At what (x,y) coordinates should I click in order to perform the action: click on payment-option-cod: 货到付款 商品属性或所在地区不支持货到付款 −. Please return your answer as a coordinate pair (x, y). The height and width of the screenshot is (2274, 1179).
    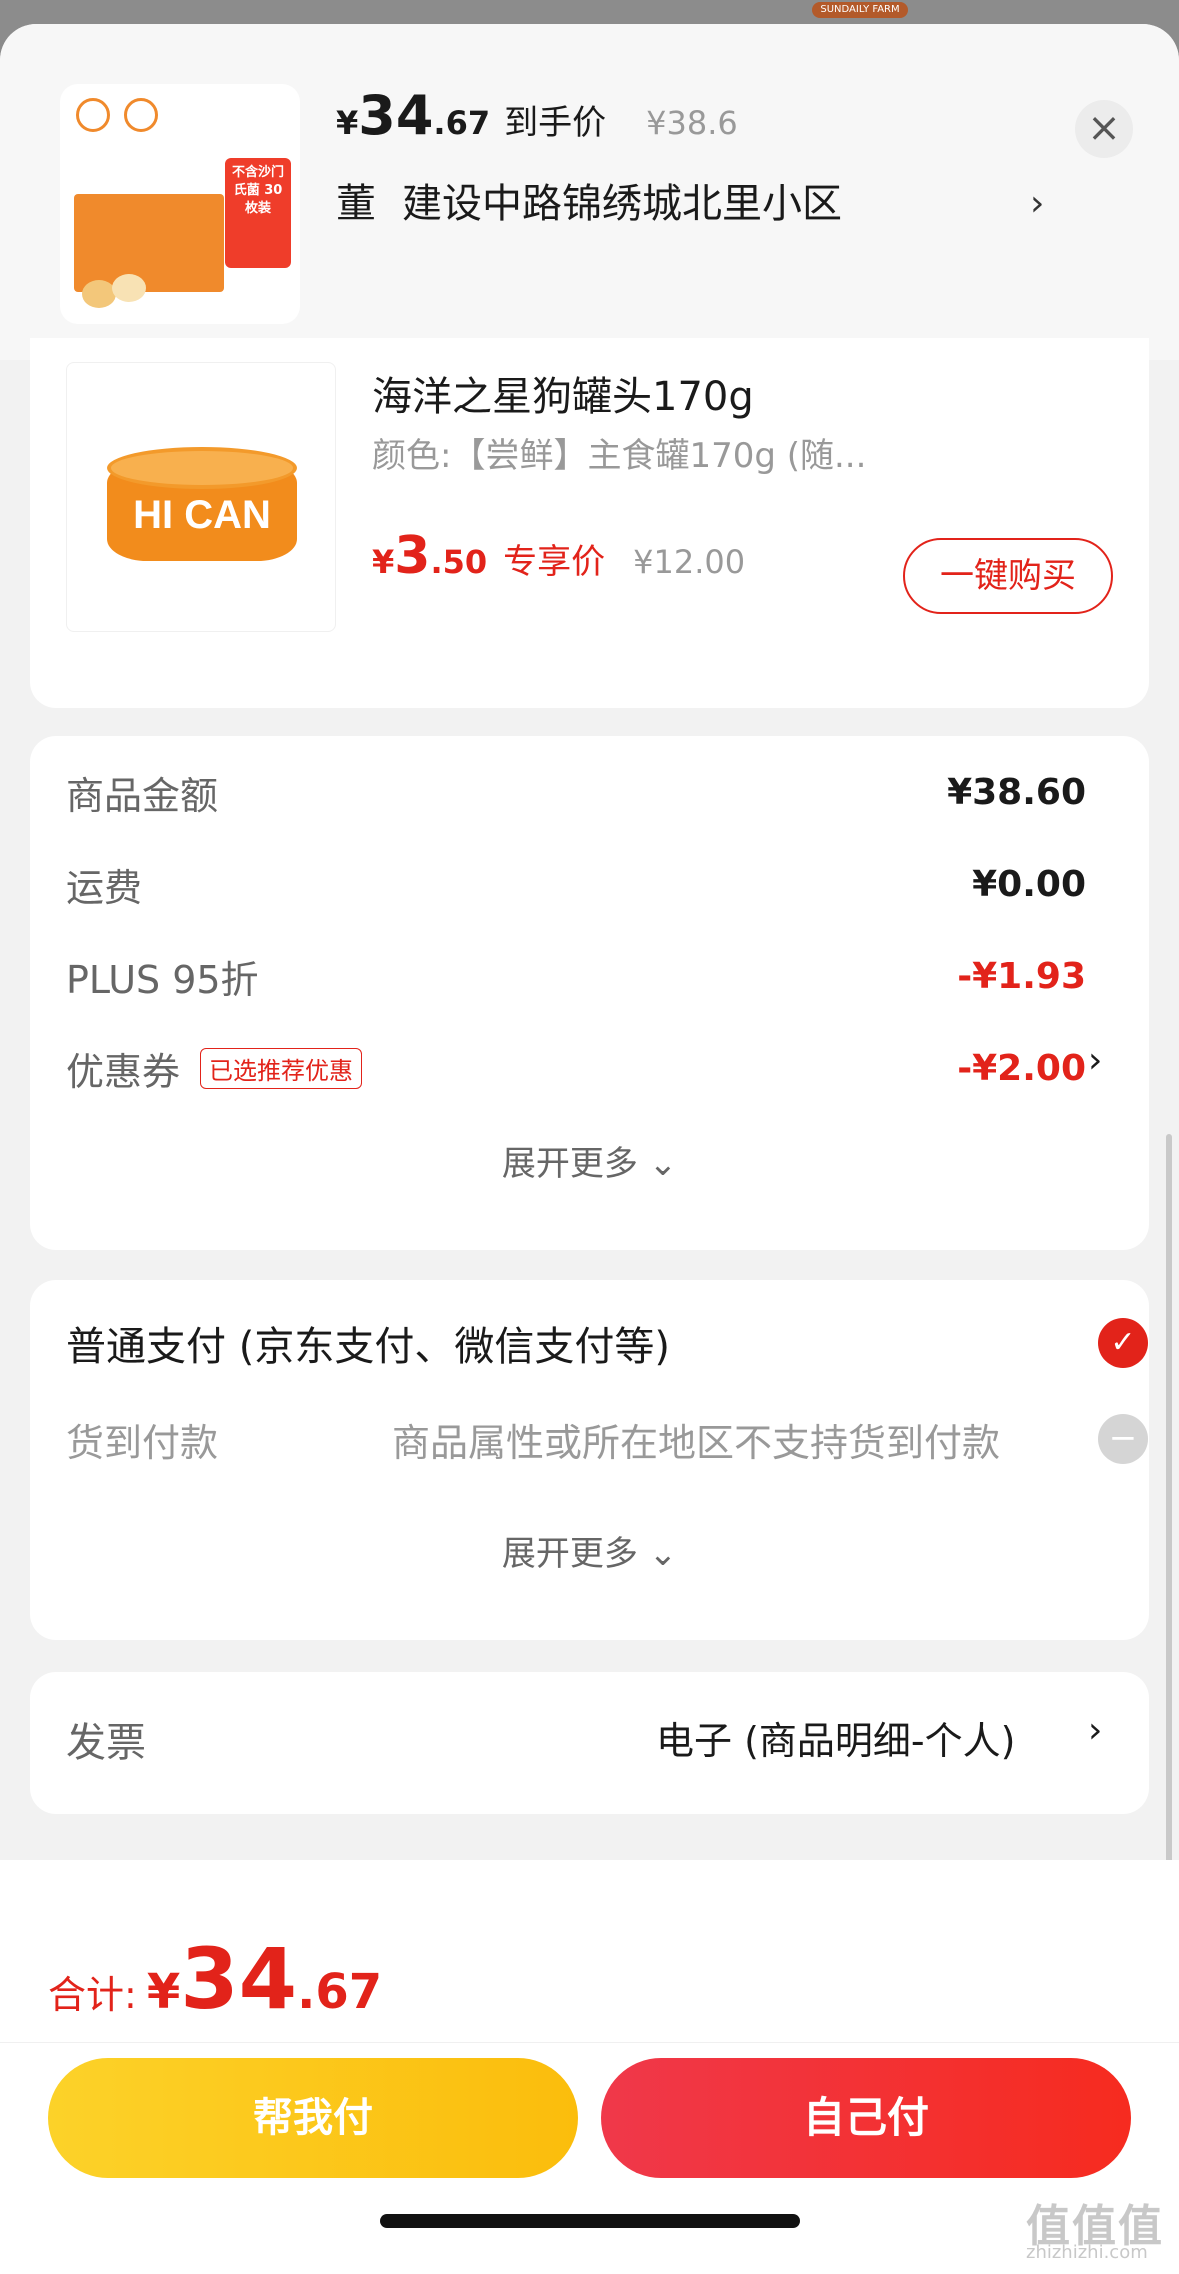
    Looking at the image, I should click on (607, 1439).